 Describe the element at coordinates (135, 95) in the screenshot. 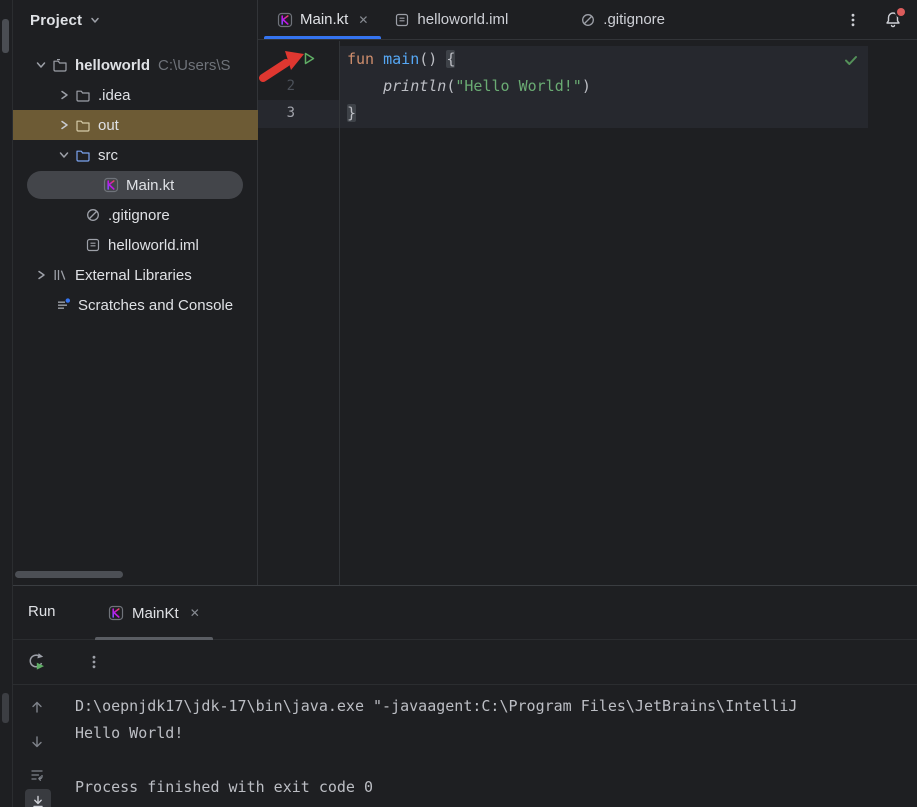

I see `tree-item-idea: .idea` at that location.